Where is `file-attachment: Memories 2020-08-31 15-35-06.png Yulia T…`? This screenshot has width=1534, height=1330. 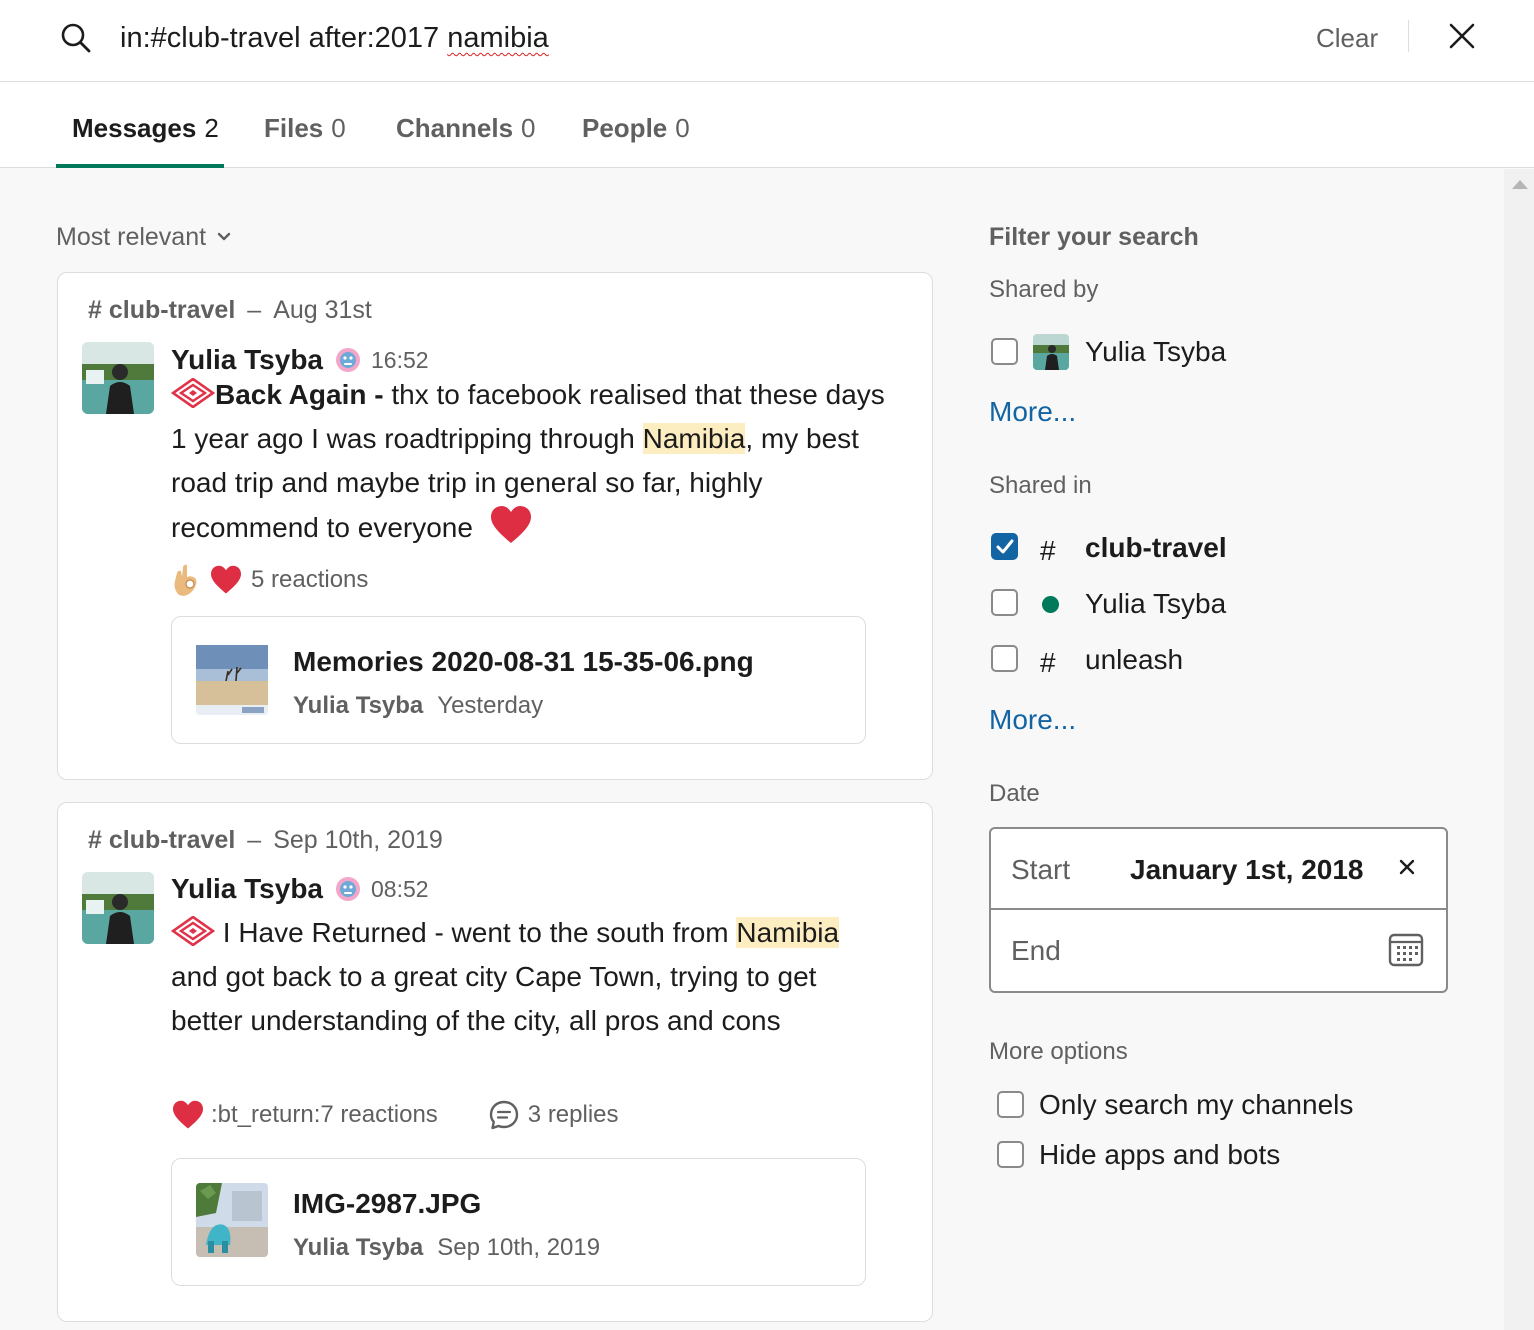 file-attachment: Memories 2020-08-31 15-35-06.png Yulia T… is located at coordinates (518, 680).